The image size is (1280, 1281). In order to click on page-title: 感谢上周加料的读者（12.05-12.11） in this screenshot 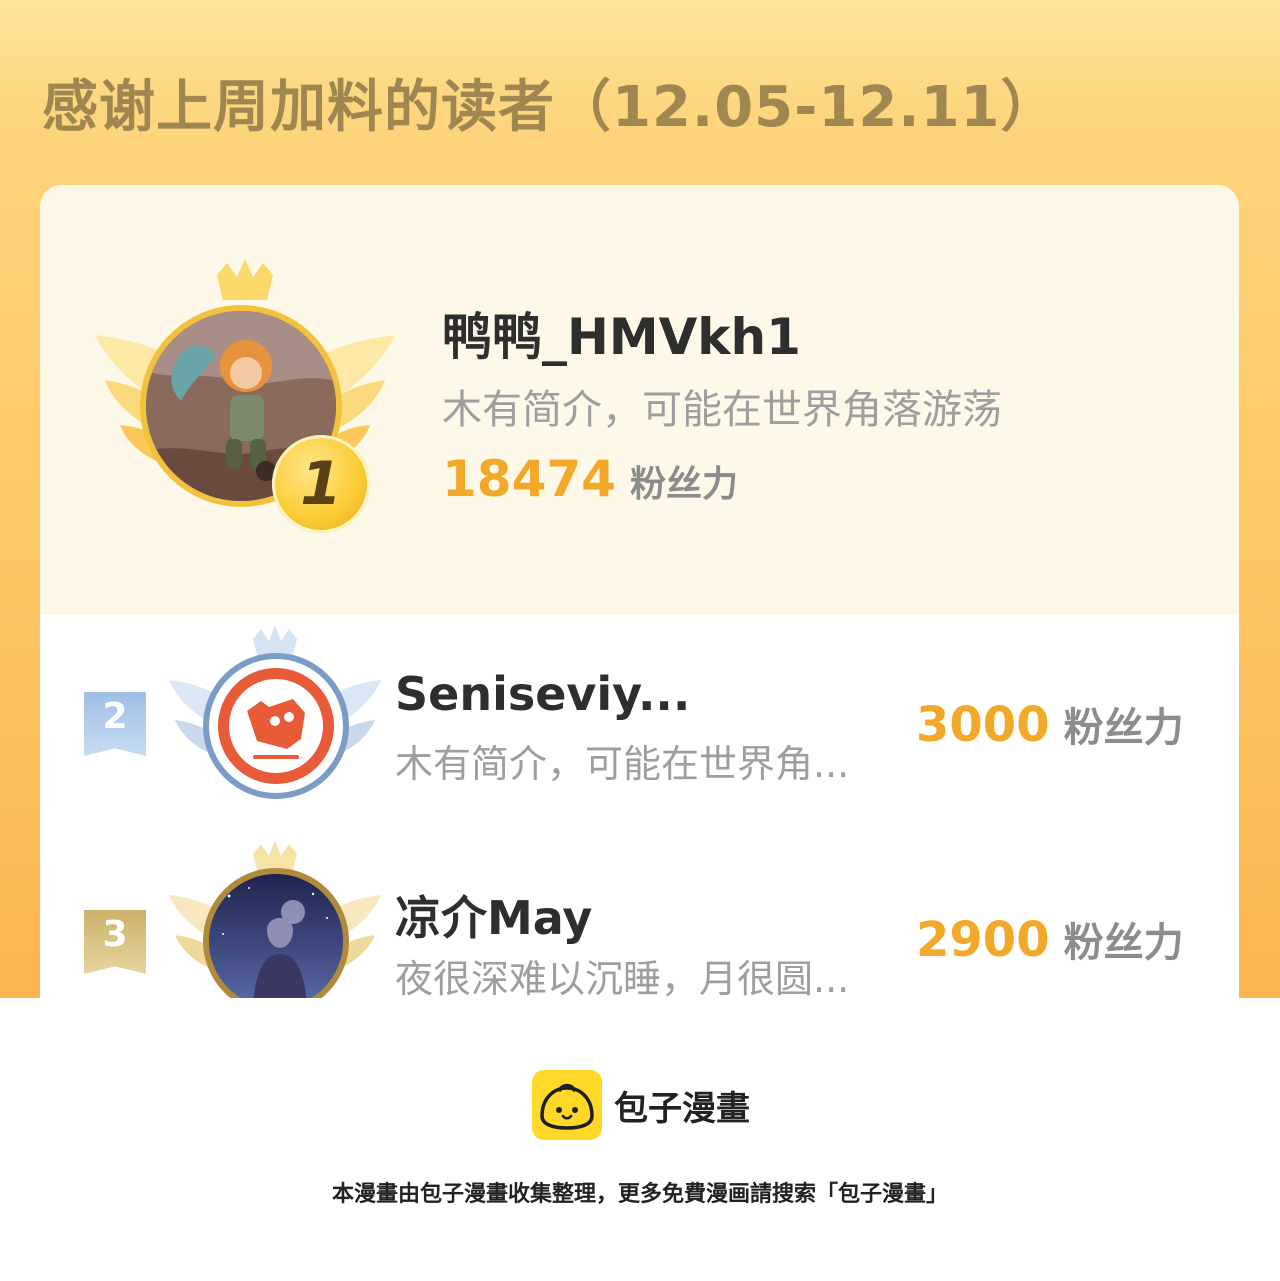, I will do `click(550, 107)`.